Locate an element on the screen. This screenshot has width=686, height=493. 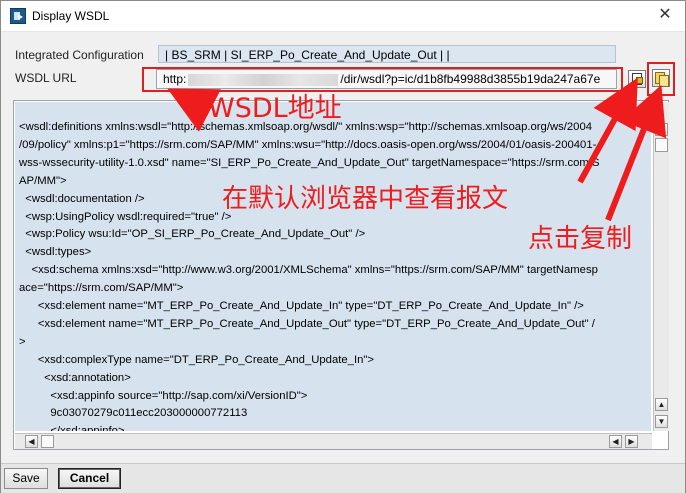
scroll-right-icon: ▶ is located at coordinates (631, 441).